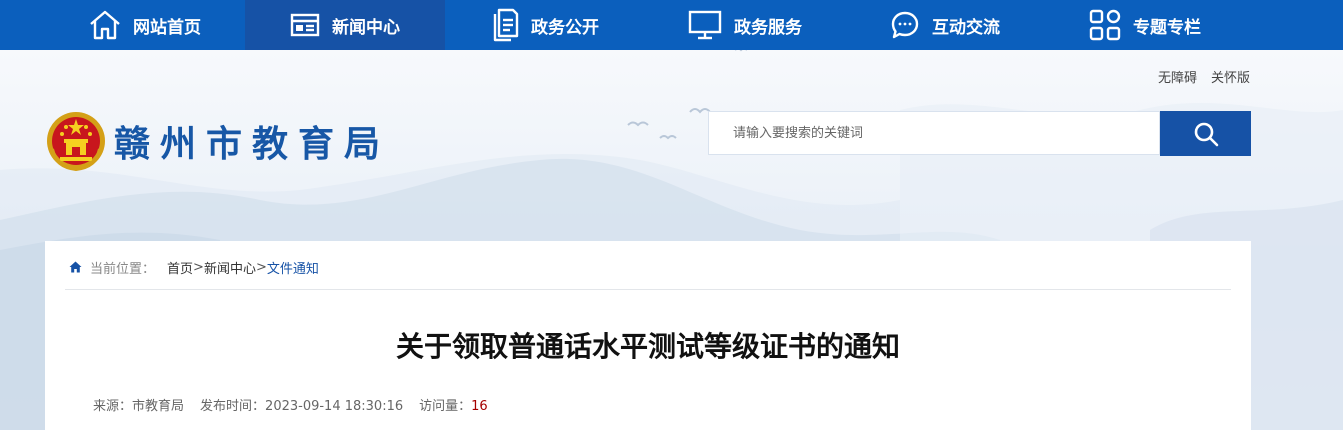 This screenshot has height=430, width=1343. Describe the element at coordinates (180, 267) in the screenshot. I see `breadcrumb-home: 首页` at that location.